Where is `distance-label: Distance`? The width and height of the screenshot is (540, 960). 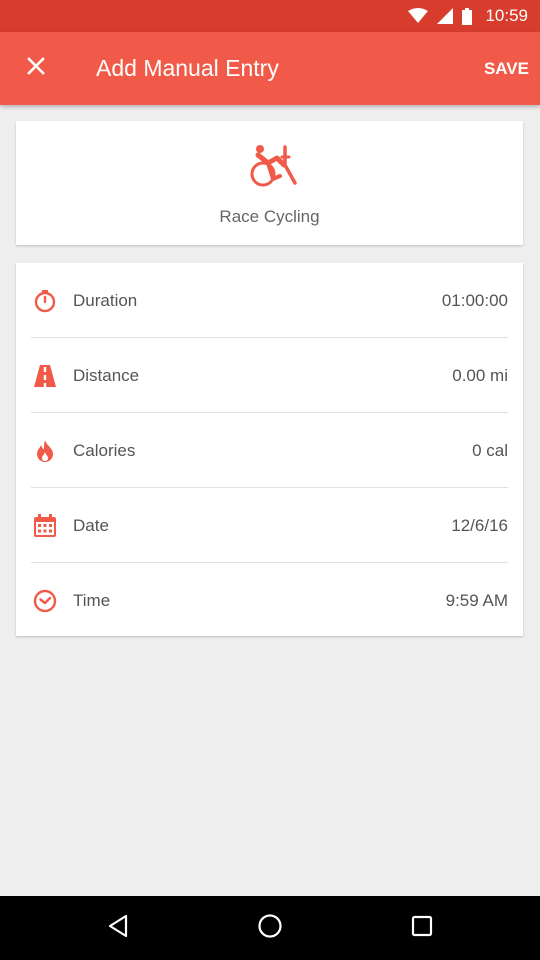 distance-label: Distance is located at coordinates (106, 375).